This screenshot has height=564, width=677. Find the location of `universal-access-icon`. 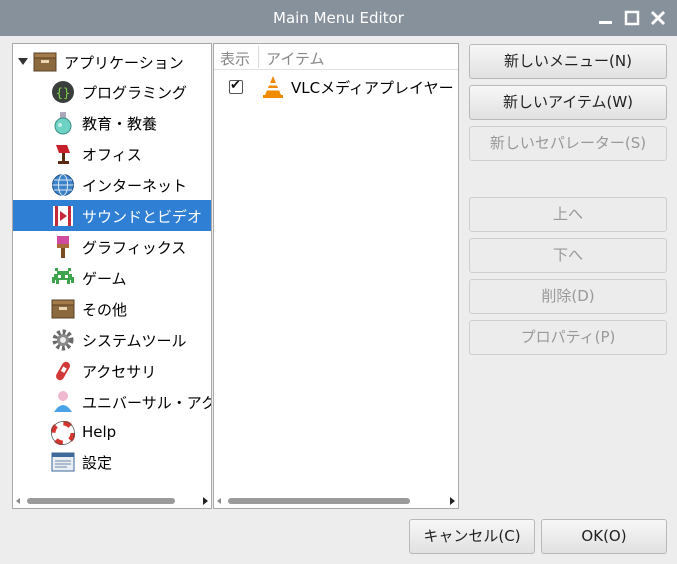

universal-access-icon is located at coordinates (63, 402).